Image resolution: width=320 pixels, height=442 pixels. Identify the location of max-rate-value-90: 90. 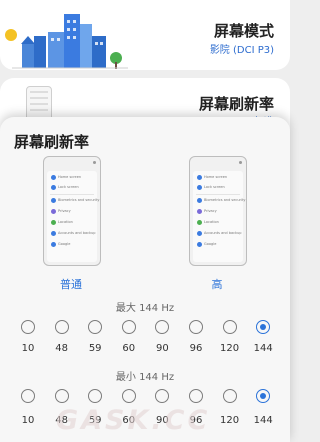
(162, 348).